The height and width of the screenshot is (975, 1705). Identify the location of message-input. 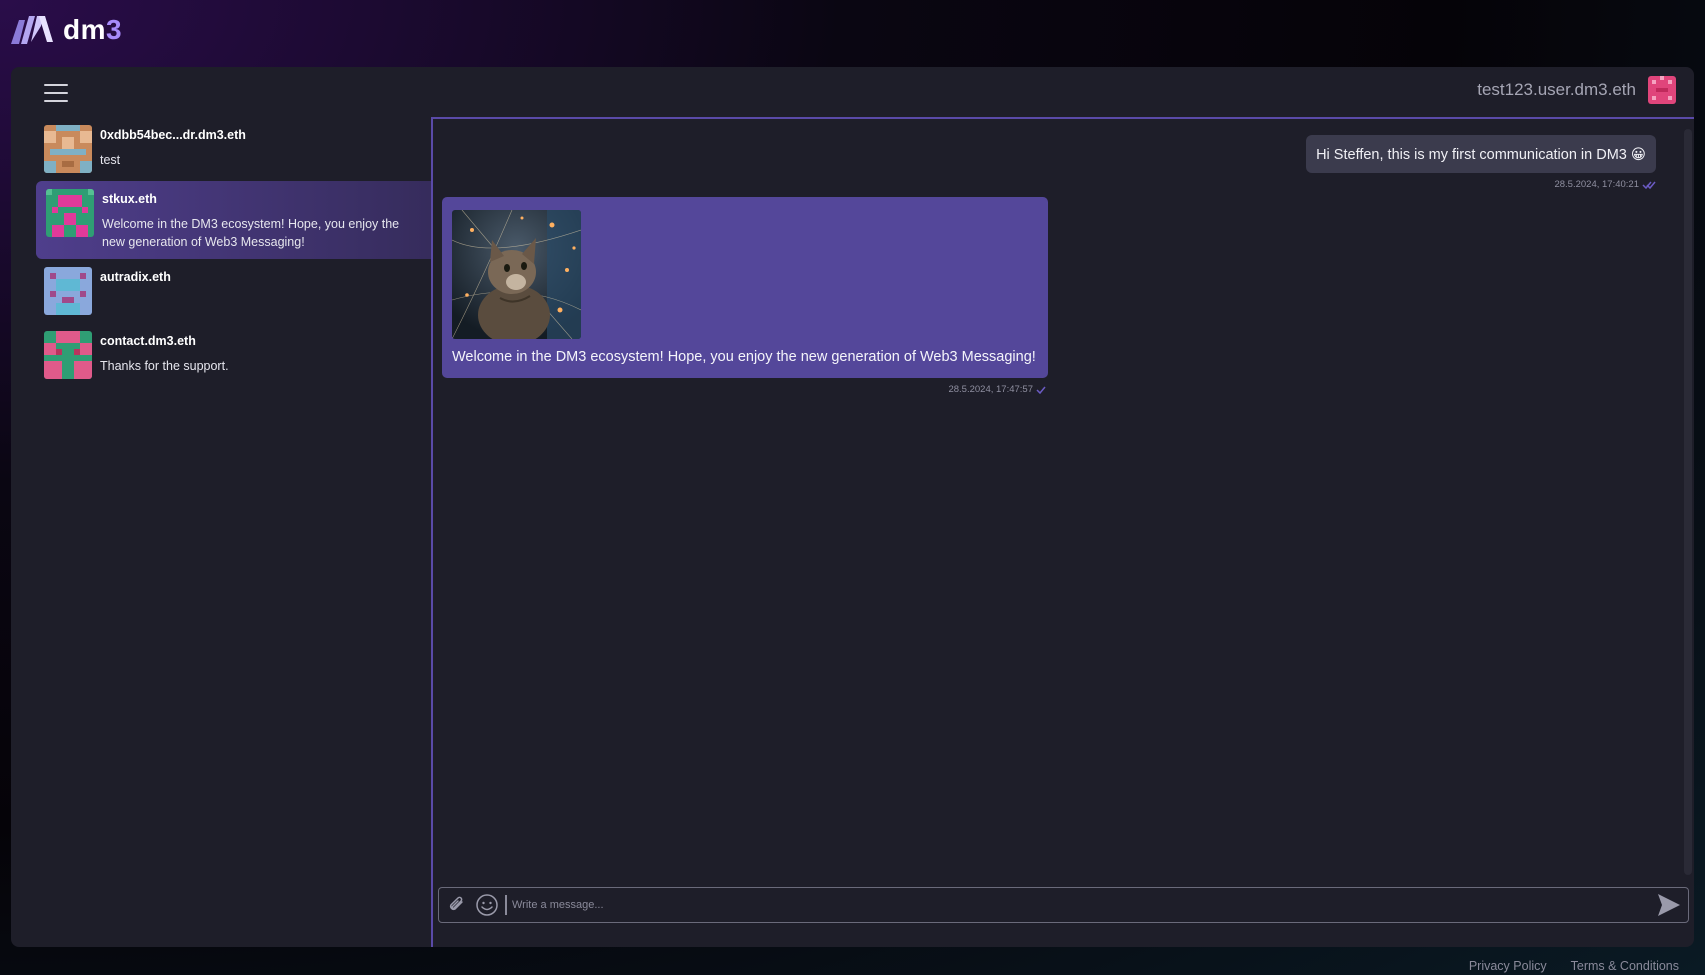
(1083, 905).